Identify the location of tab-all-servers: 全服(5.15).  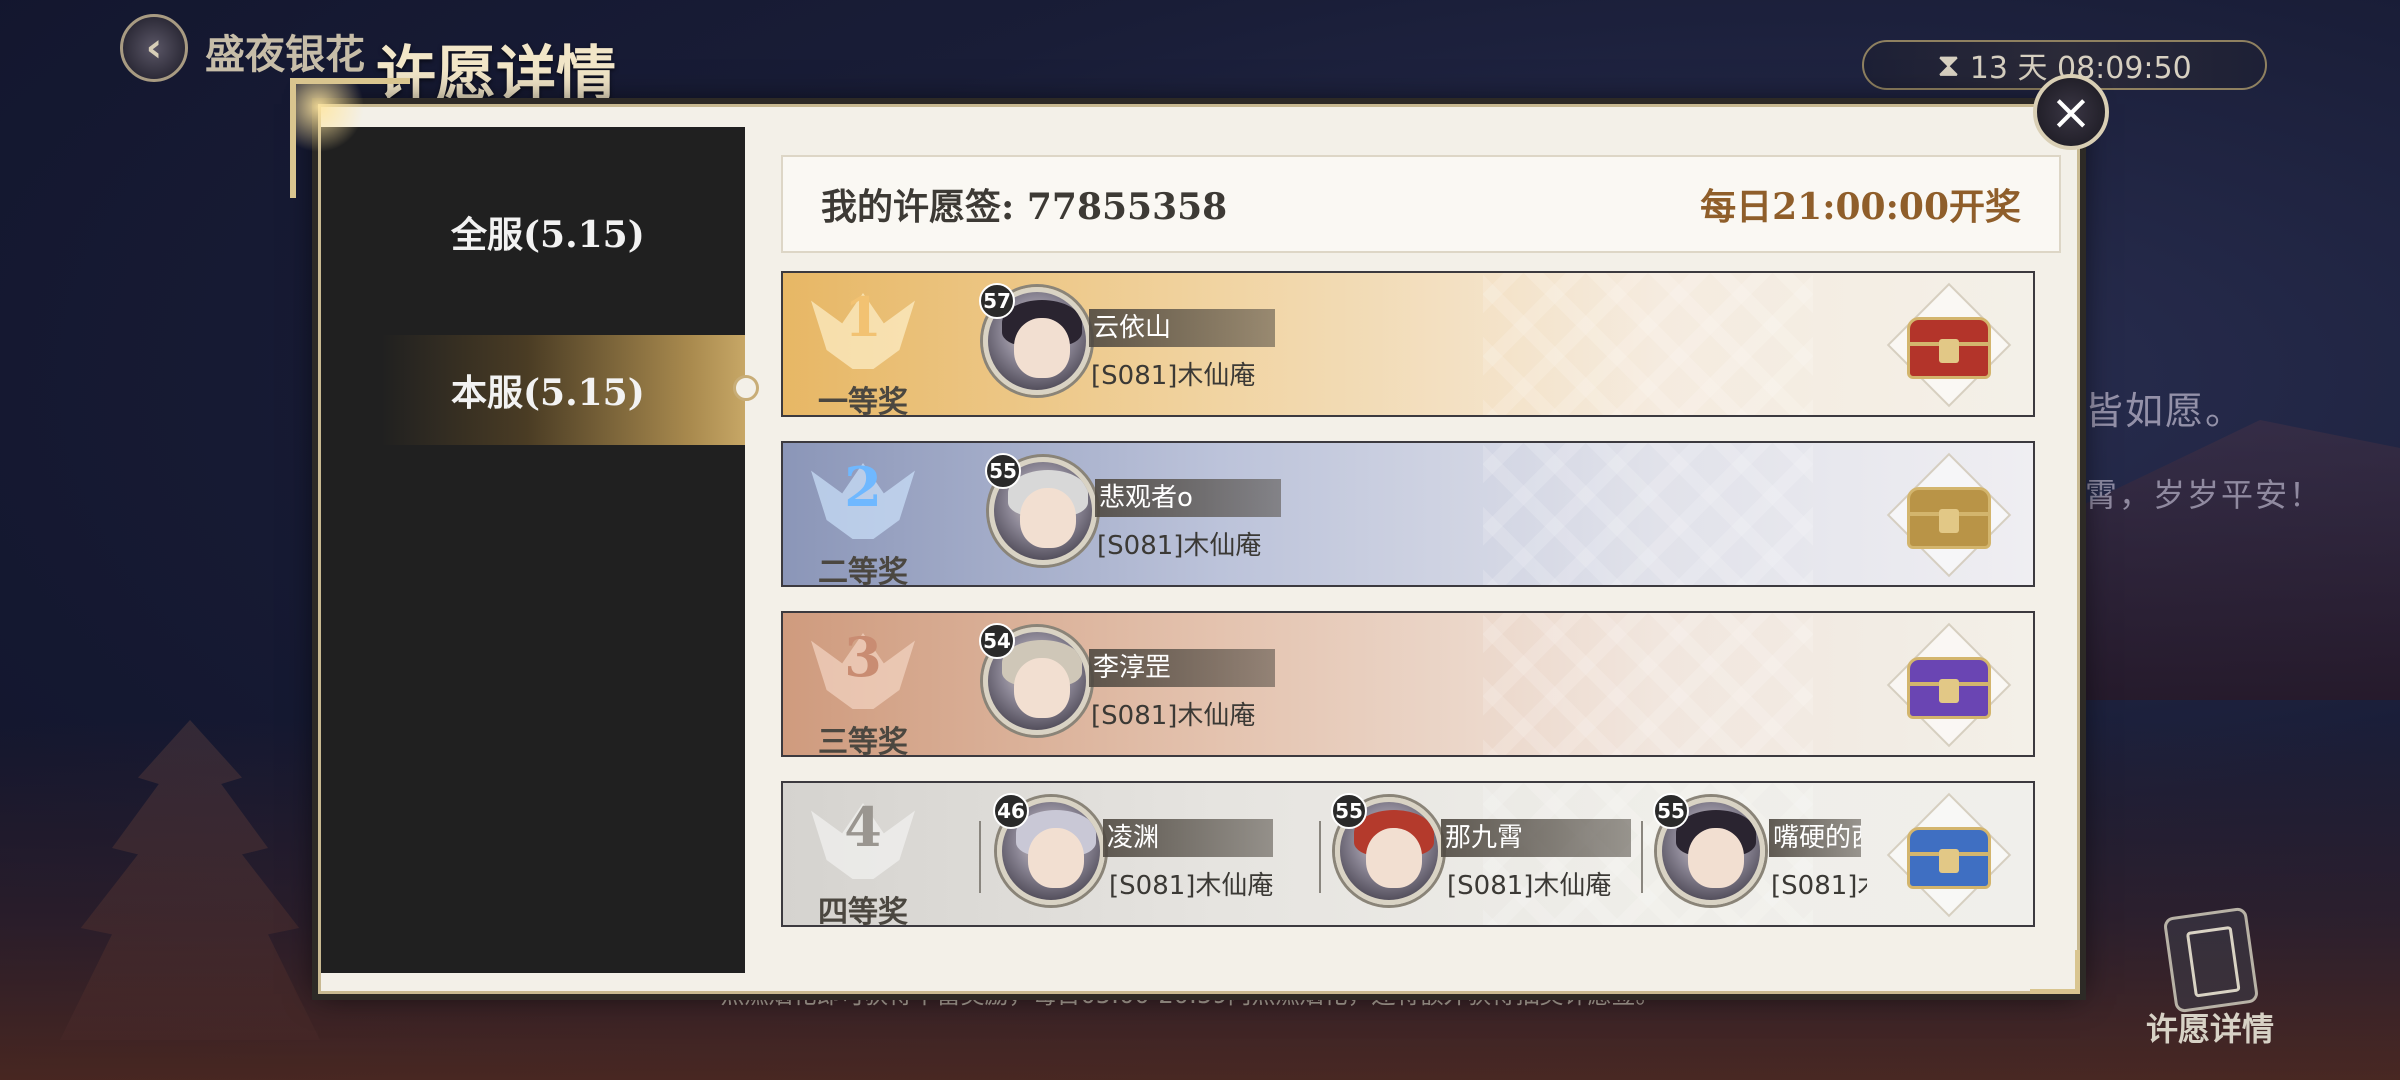
(563, 232).